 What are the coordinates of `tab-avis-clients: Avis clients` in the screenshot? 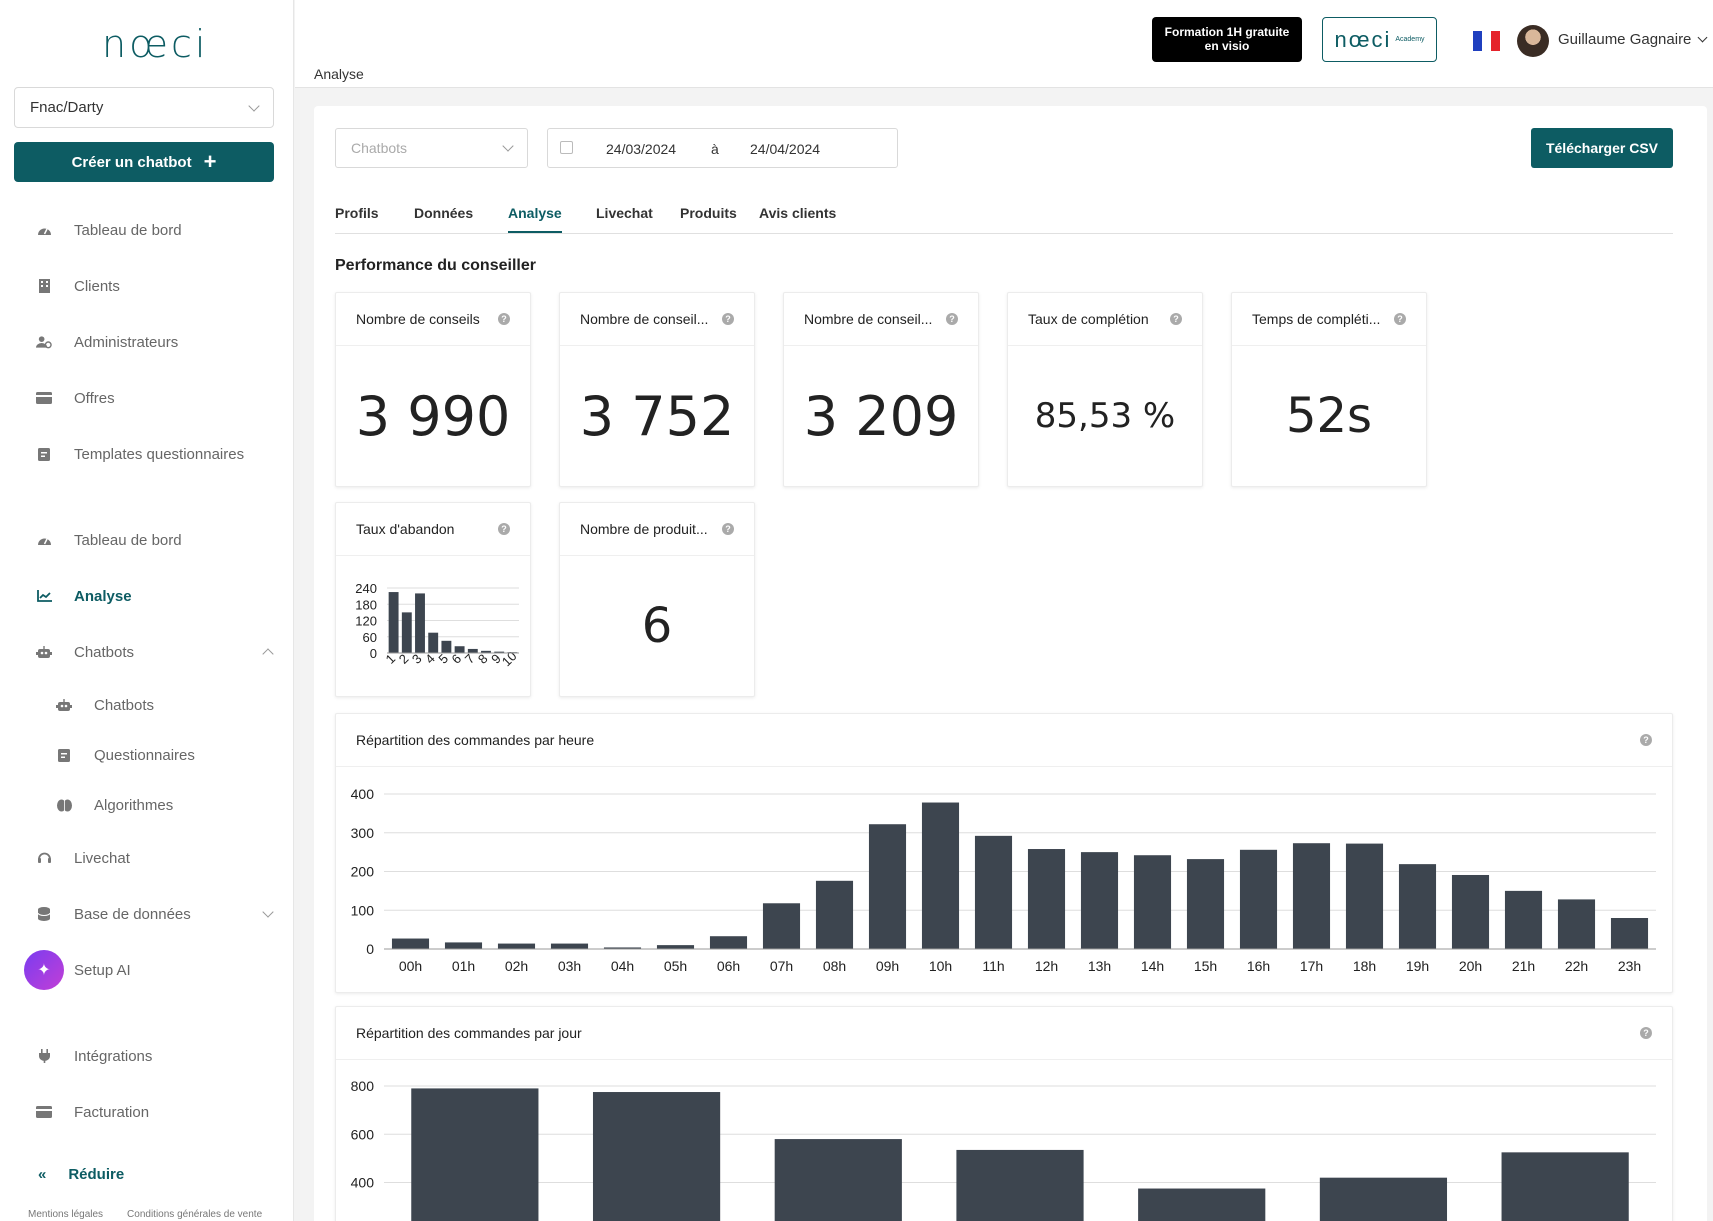 It's located at (797, 218).